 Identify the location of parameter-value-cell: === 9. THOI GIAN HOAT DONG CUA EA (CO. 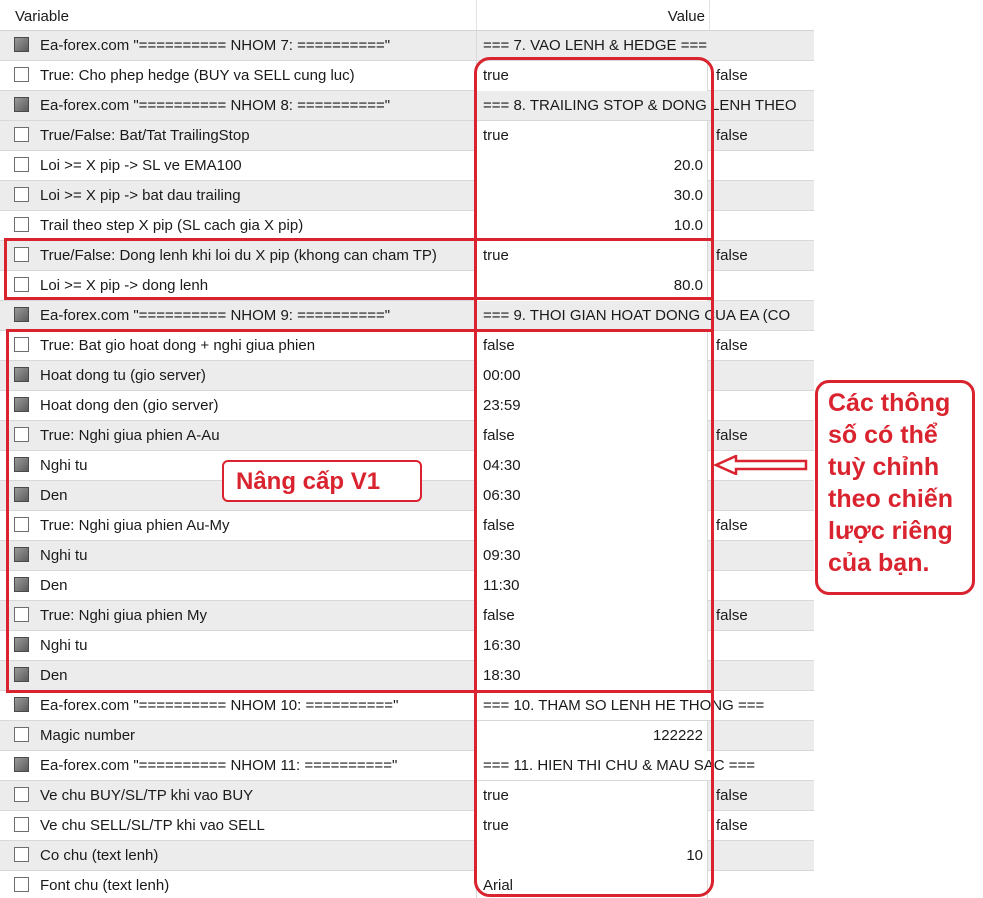
(633, 316).